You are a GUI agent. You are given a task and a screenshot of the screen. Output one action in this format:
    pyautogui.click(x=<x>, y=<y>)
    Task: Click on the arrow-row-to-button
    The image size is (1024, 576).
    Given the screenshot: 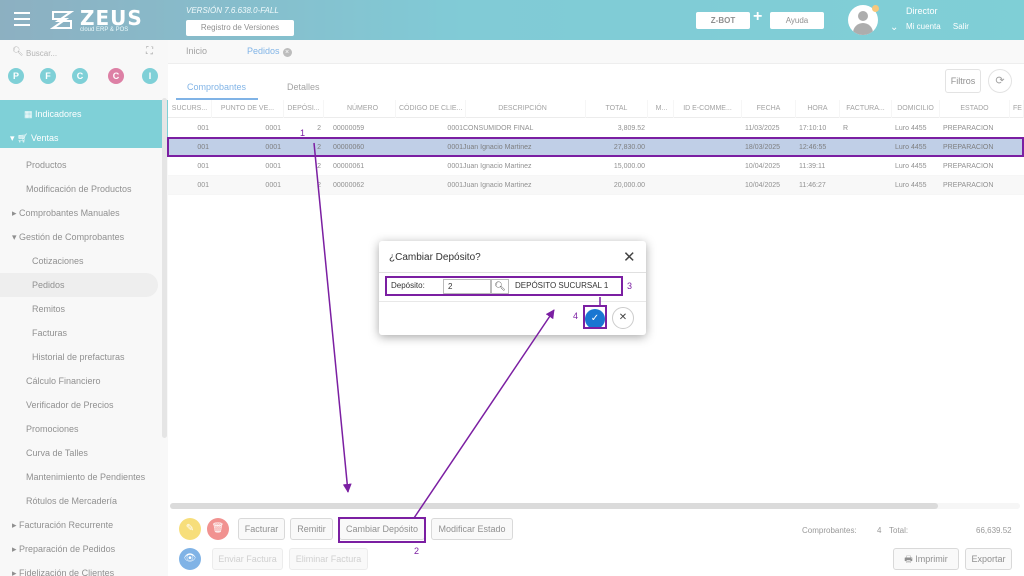 What is the action you would take?
    pyautogui.click(x=332, y=317)
    